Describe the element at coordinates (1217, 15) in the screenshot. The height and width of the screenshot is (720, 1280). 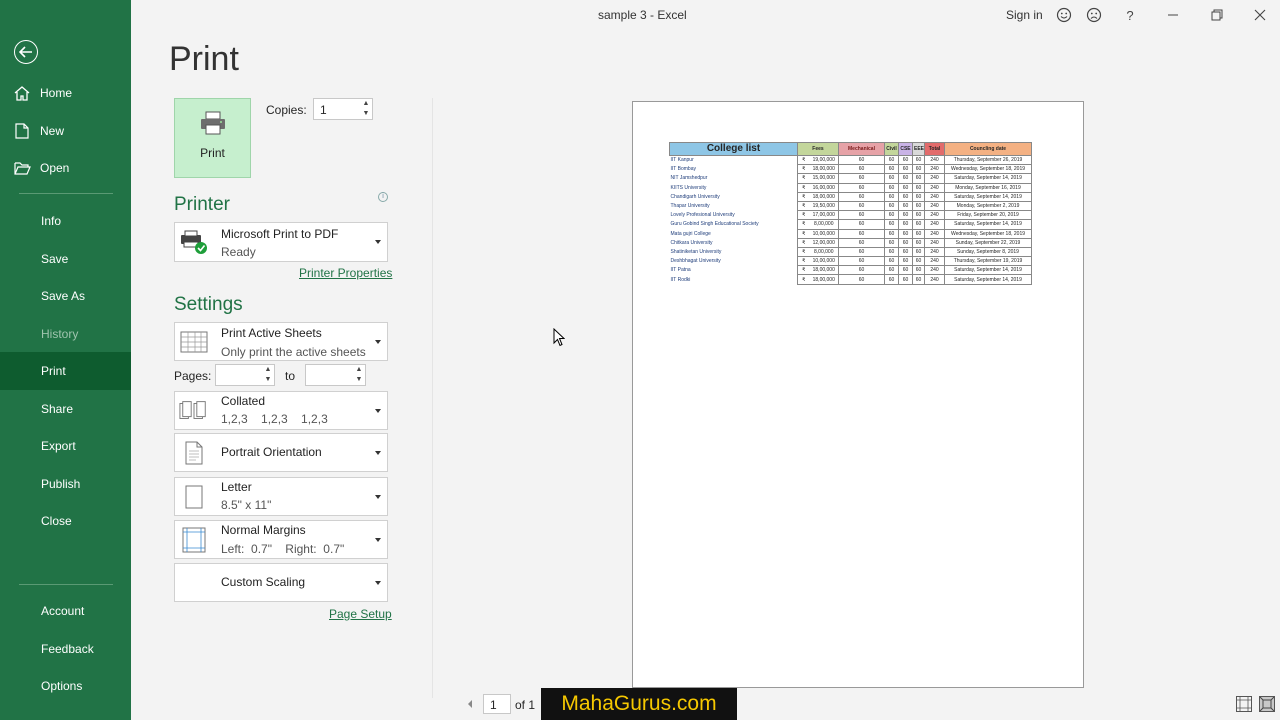
I see `restore-icon` at that location.